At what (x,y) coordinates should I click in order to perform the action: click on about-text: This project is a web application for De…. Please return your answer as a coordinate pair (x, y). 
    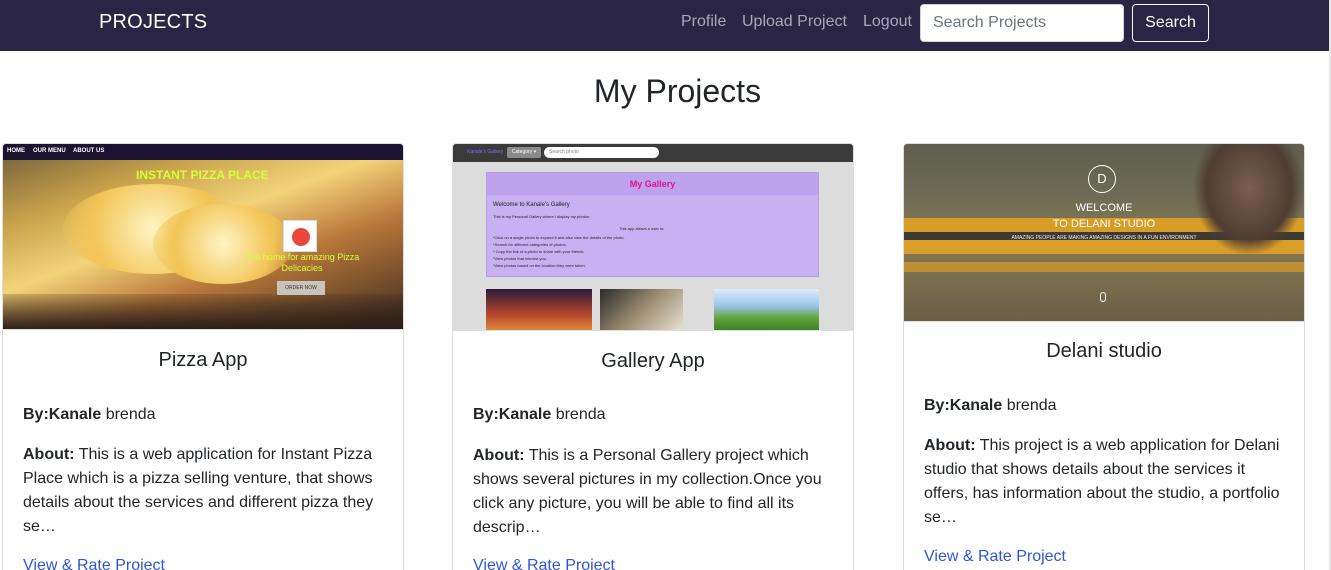
    Looking at the image, I should click on (1102, 481).